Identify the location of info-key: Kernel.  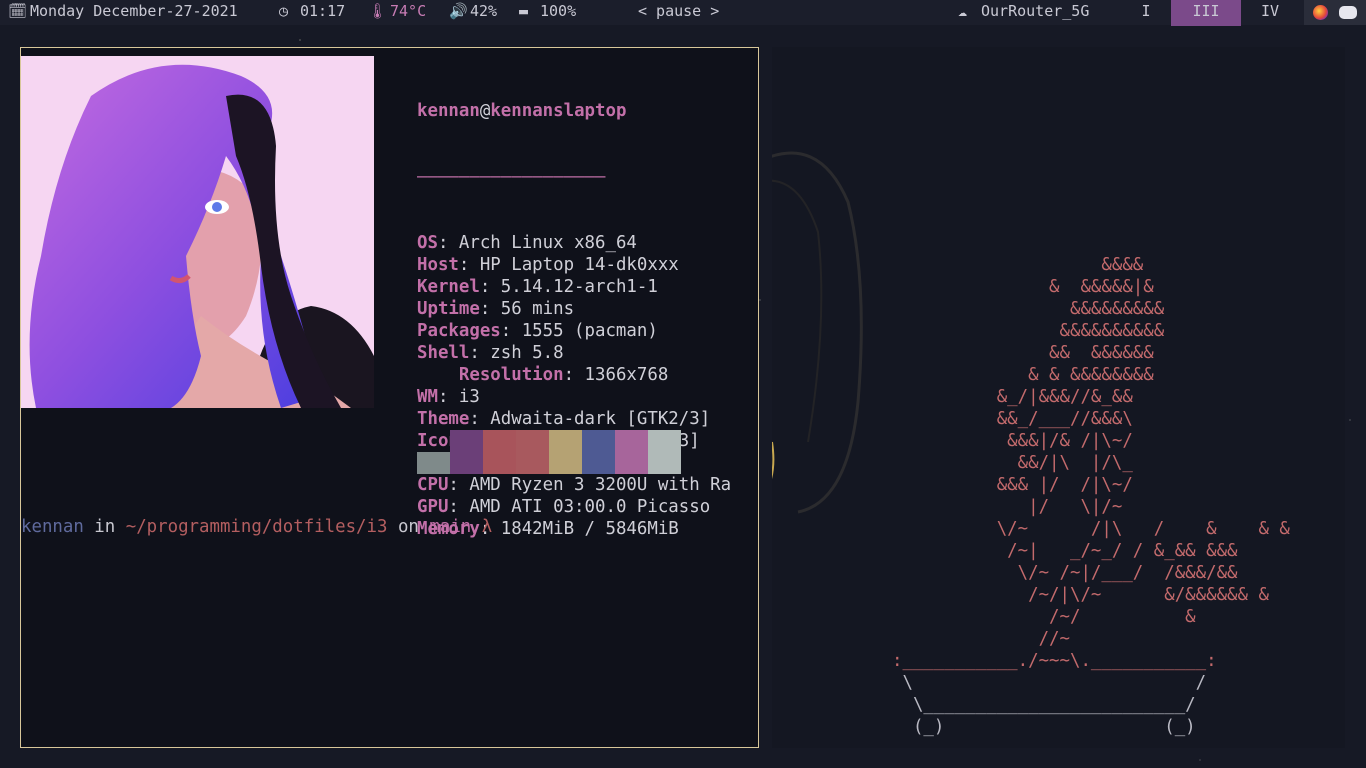
(448, 287).